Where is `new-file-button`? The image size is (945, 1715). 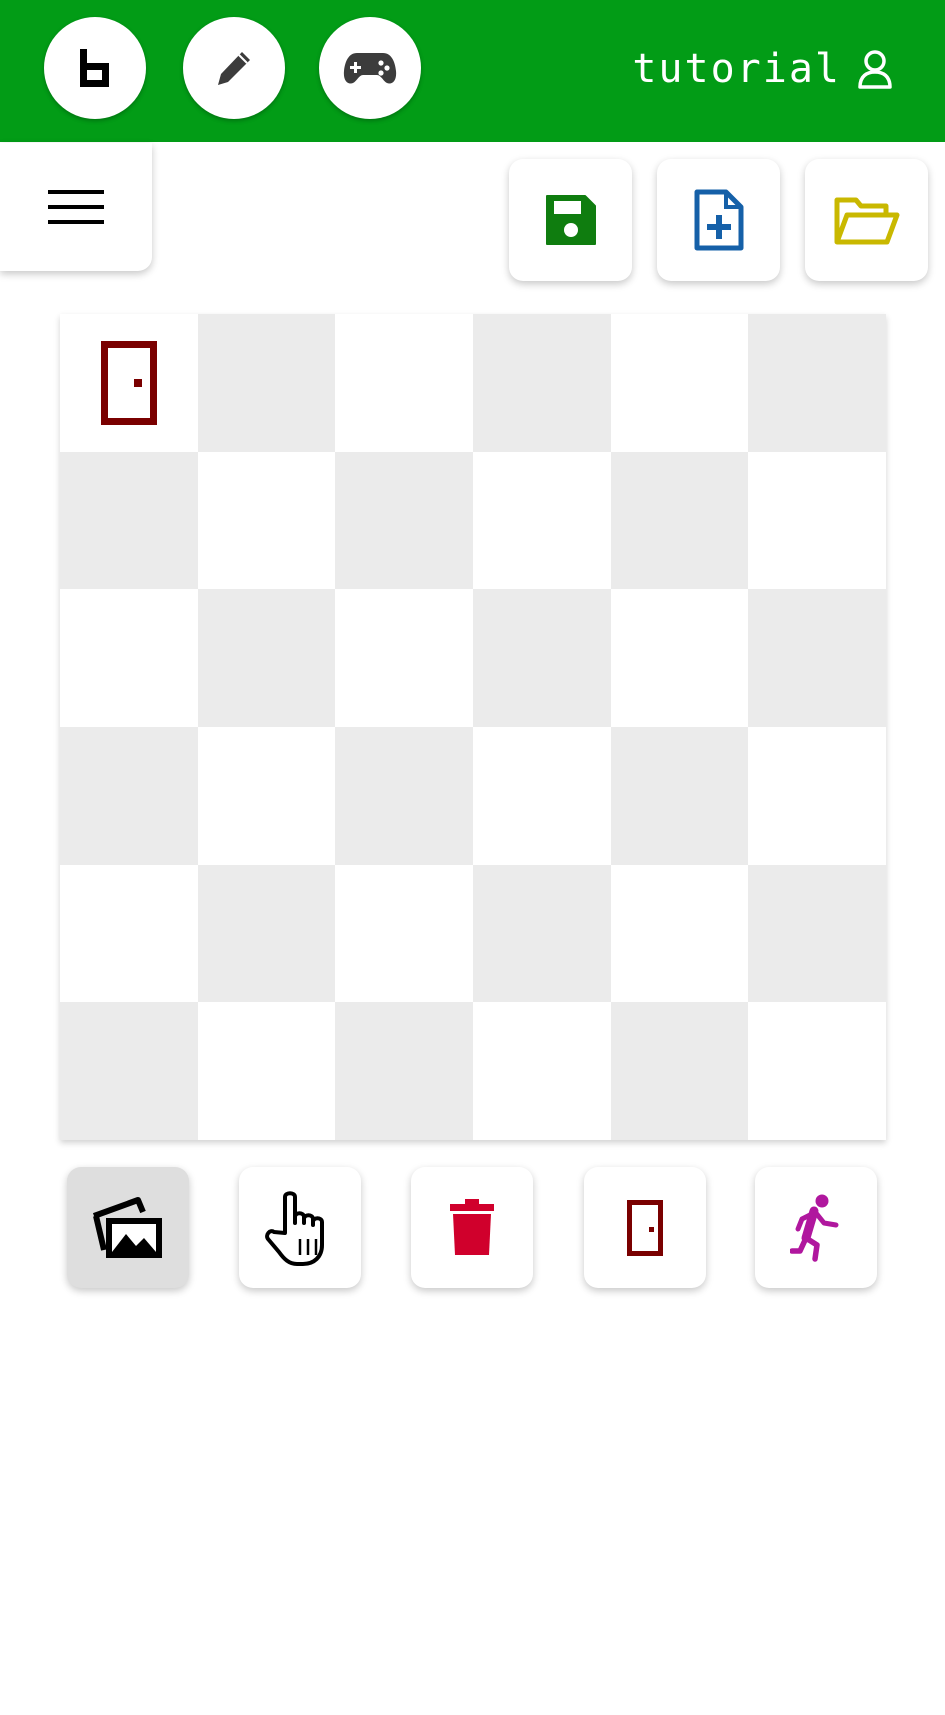 new-file-button is located at coordinates (718, 220).